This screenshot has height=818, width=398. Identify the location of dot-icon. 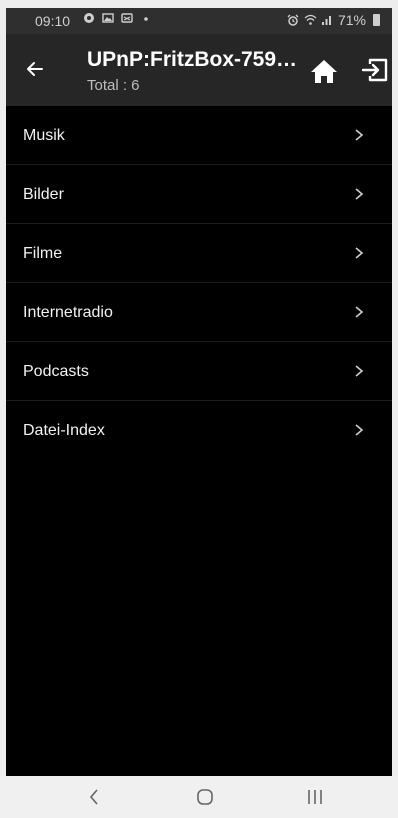
(146, 18).